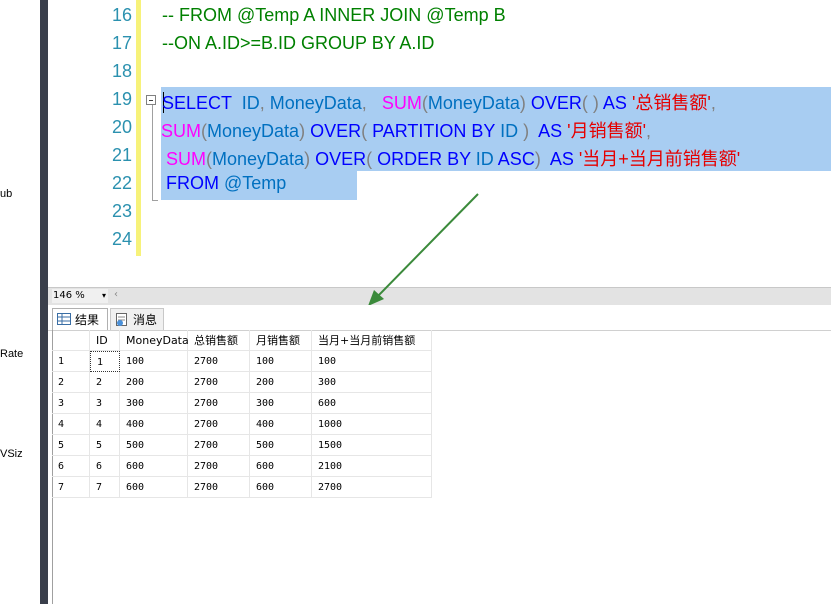 The width and height of the screenshot is (831, 604). I want to click on grid-corner, so click(71, 340).